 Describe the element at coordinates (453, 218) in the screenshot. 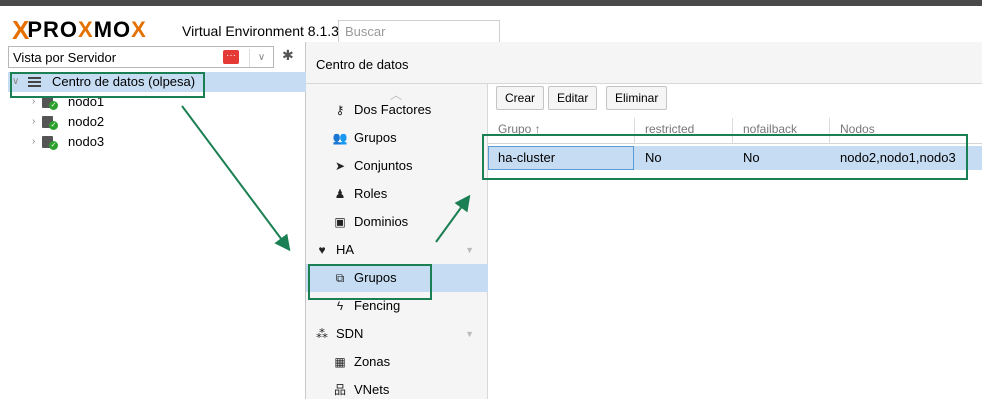

I see `annotation-arrow-up` at that location.